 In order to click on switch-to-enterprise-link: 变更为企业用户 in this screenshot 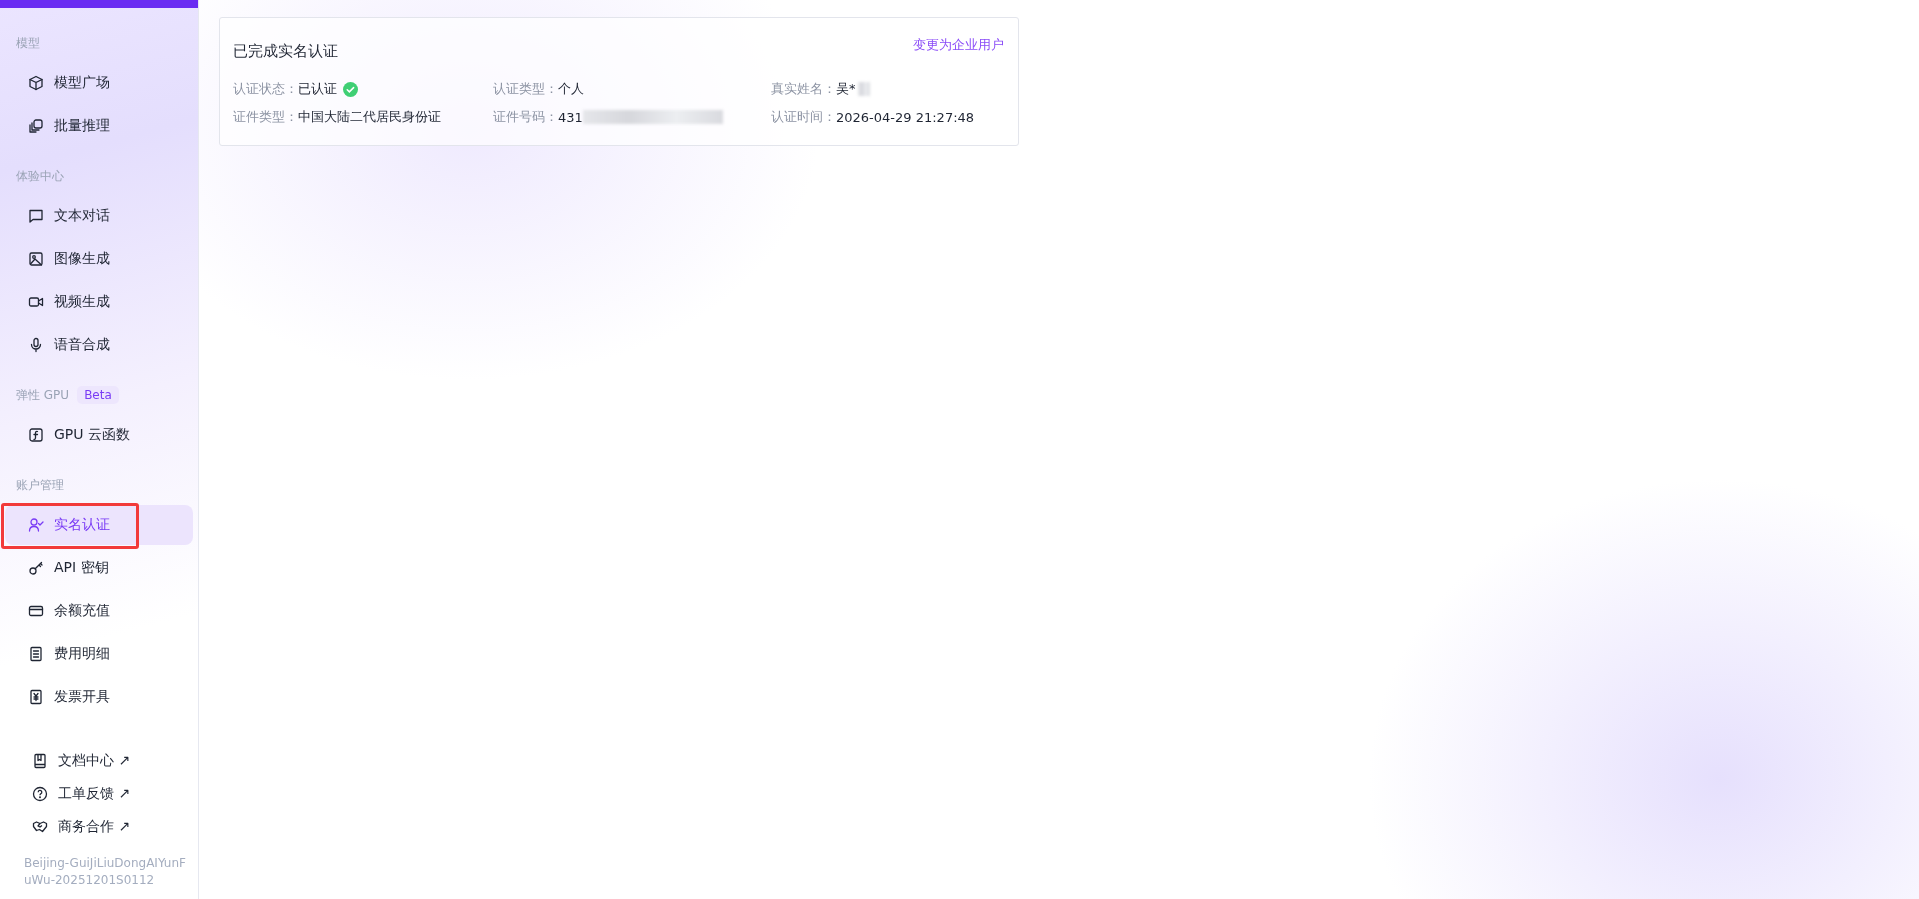, I will do `click(958, 45)`.